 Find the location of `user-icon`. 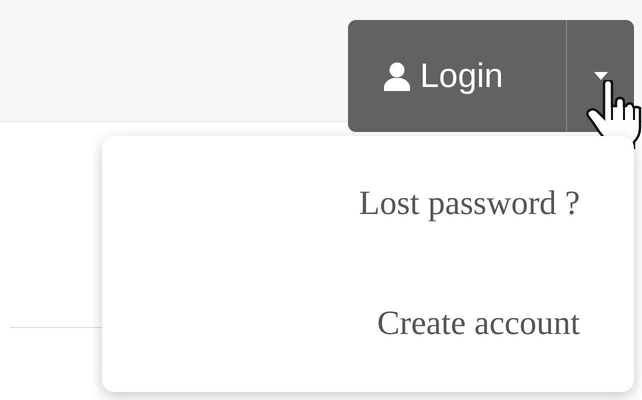

user-icon is located at coordinates (397, 76).